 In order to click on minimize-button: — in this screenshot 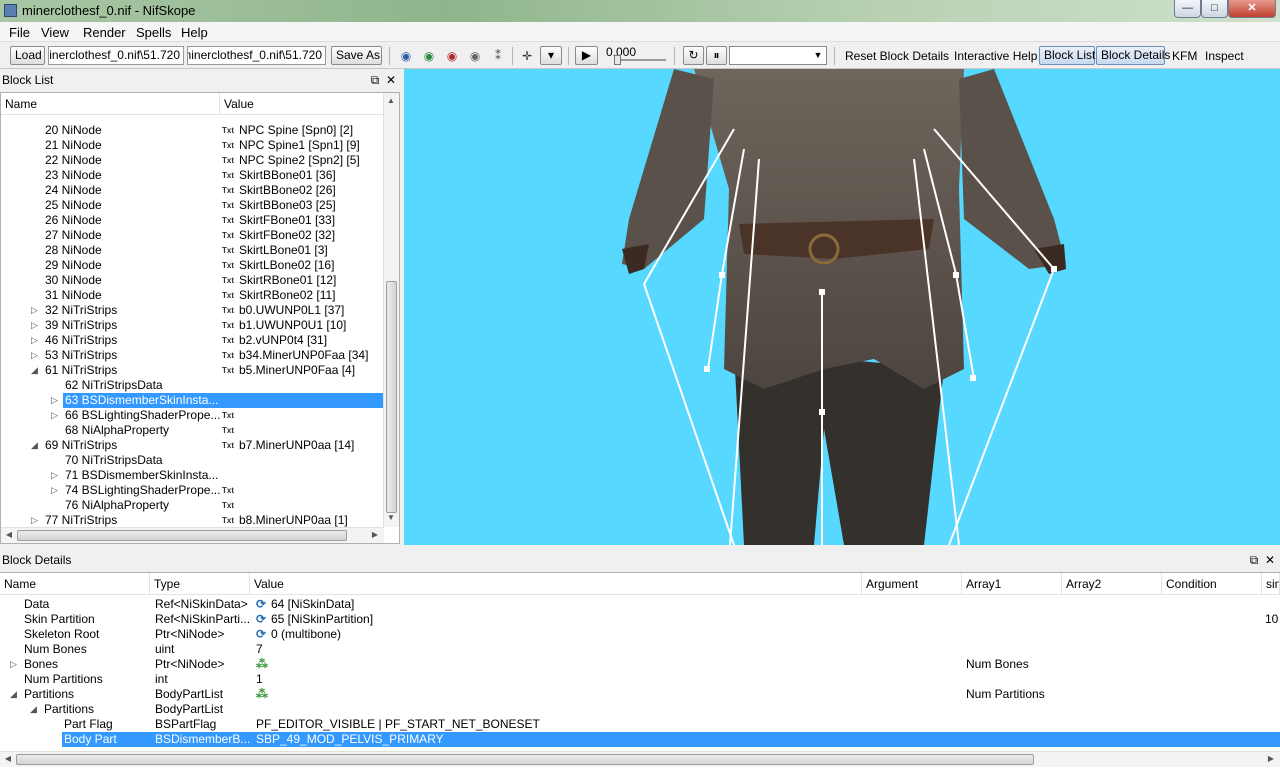, I will do `click(1187, 9)`.